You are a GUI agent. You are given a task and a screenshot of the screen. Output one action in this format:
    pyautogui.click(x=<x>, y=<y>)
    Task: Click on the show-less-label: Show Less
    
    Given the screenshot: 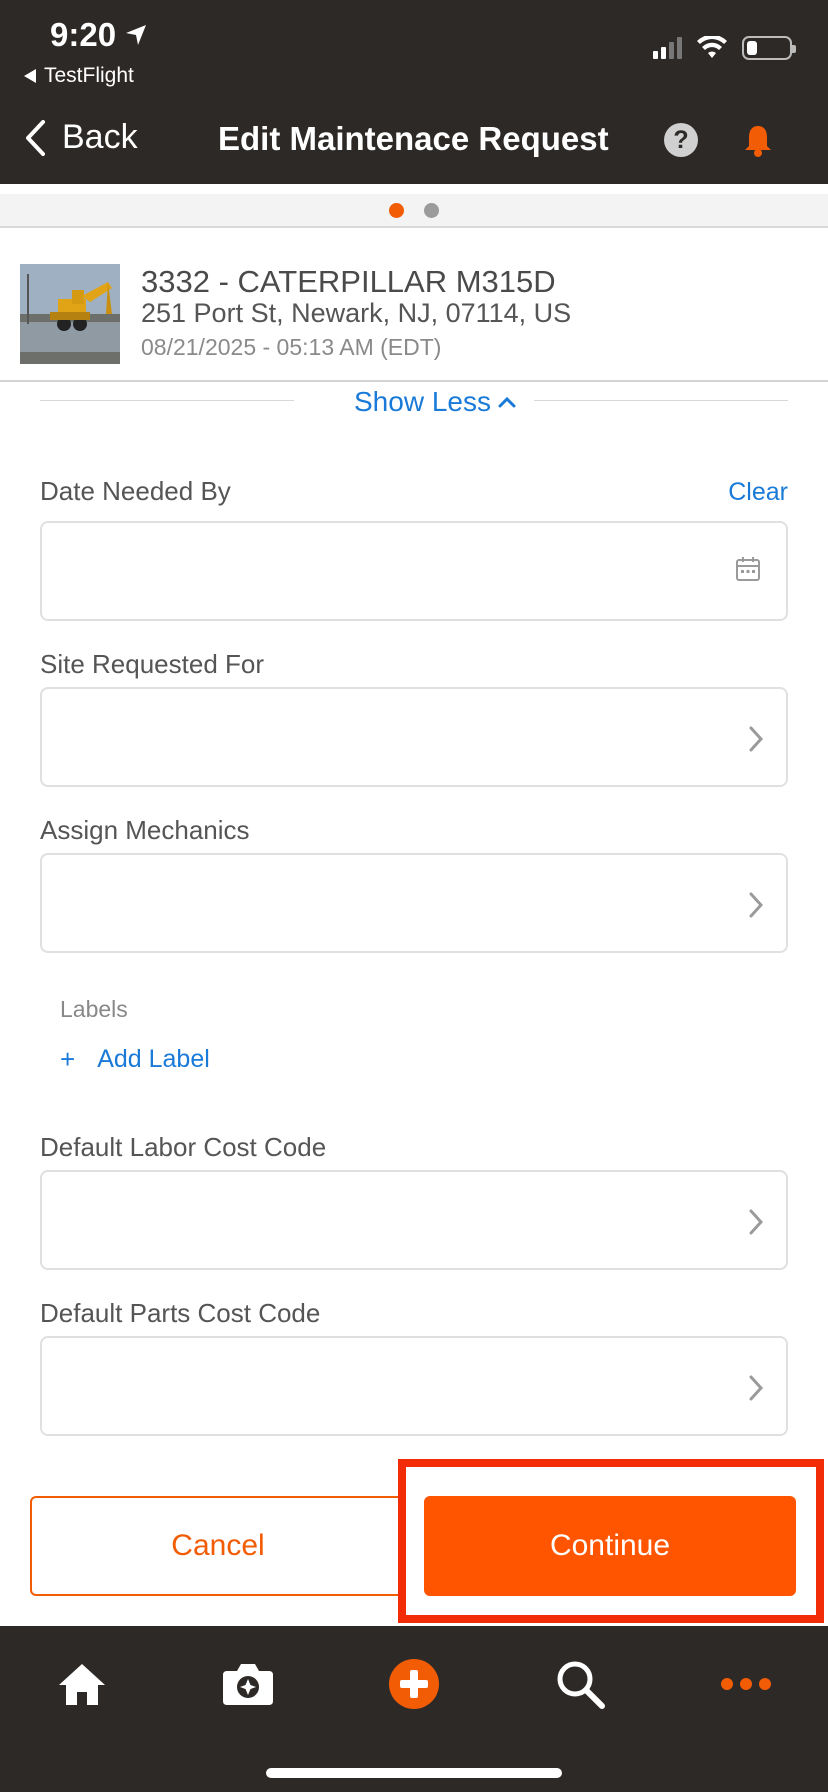 What is the action you would take?
    pyautogui.click(x=422, y=401)
    